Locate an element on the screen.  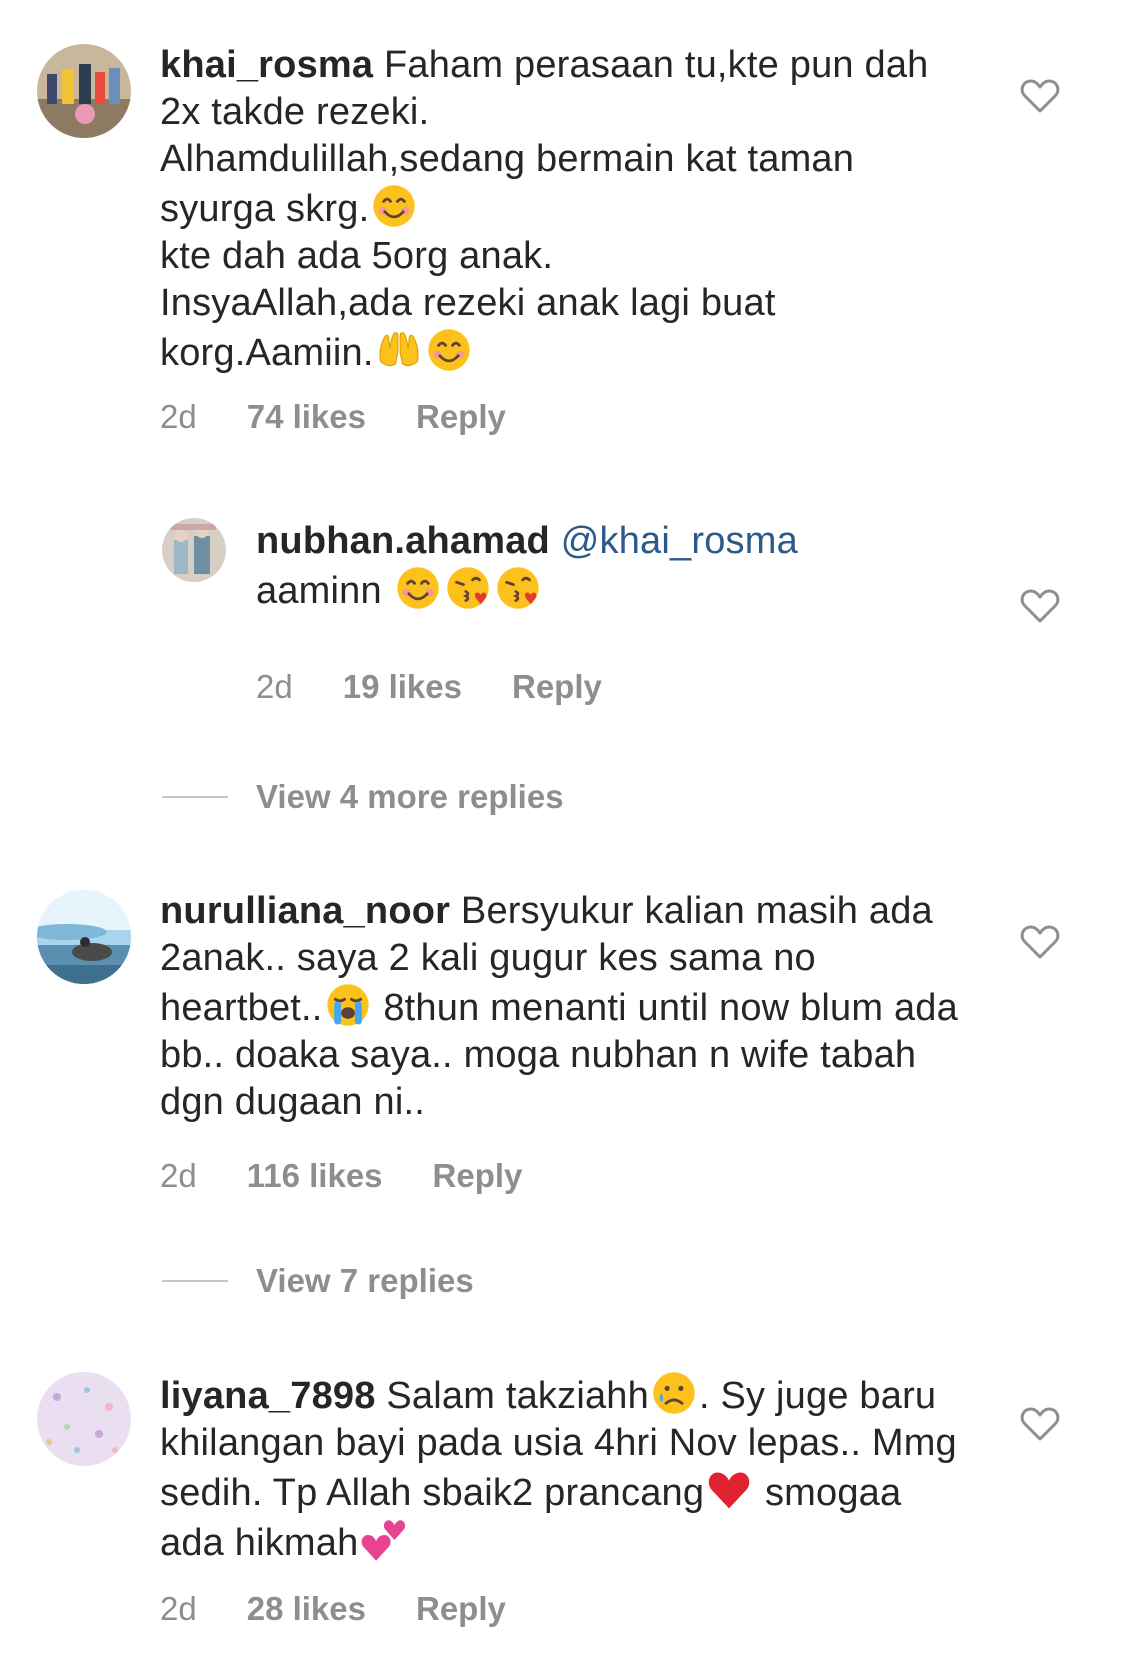
comment-body: Salam takziahh is located at coordinates (512, 1396).